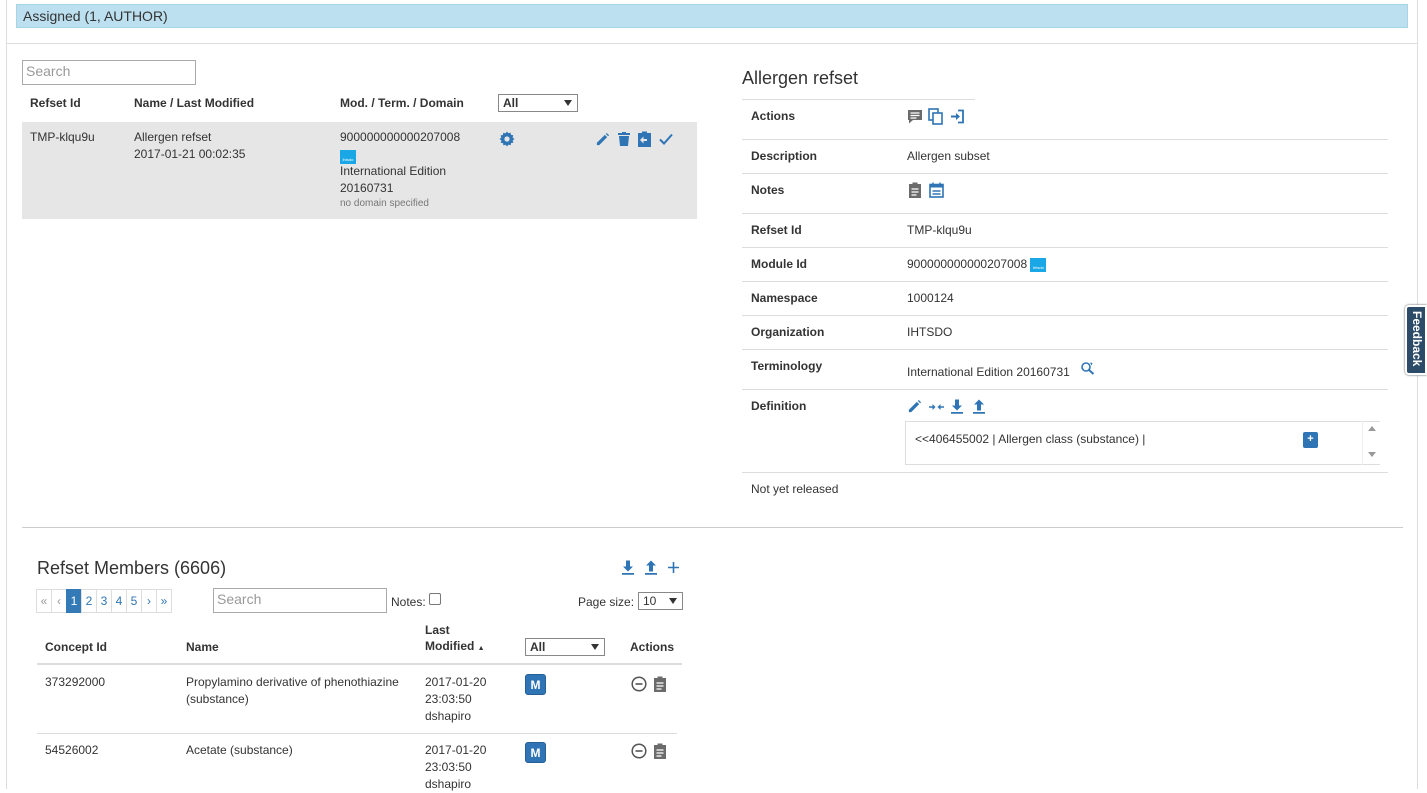 The image size is (1427, 793). I want to click on scroll-up-icon, so click(1372, 428).